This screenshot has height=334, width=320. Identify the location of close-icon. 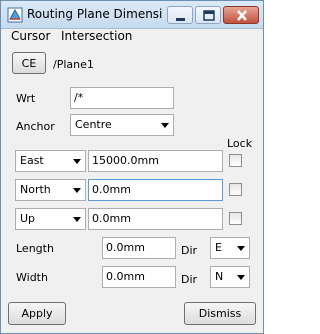
(242, 15).